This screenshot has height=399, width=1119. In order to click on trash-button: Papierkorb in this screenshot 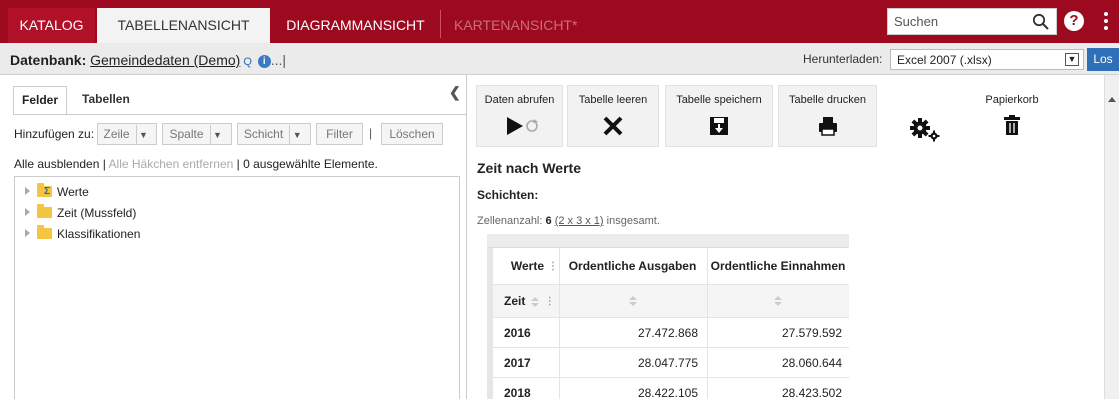, I will do `click(1012, 116)`.